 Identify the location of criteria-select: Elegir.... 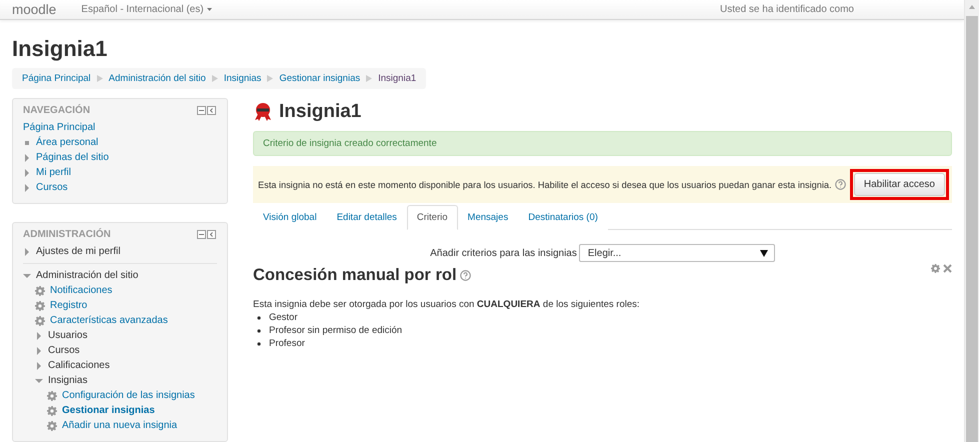
(676, 253).